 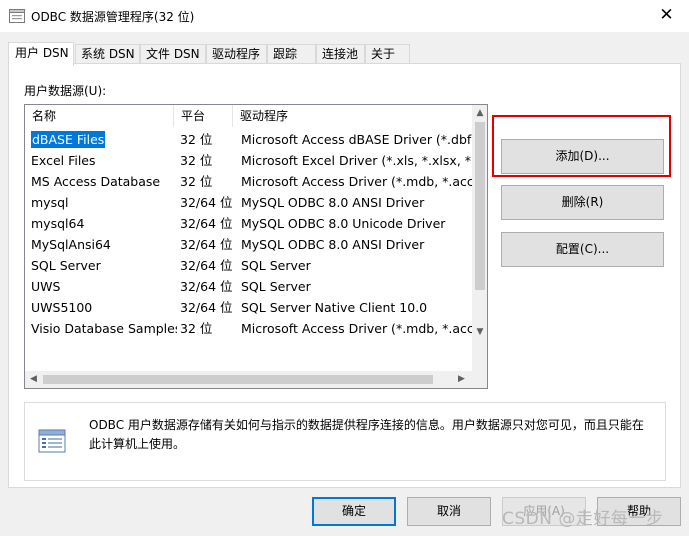 What do you see at coordinates (50, 202) in the screenshot?
I see `dsn-name: mysql` at bounding box center [50, 202].